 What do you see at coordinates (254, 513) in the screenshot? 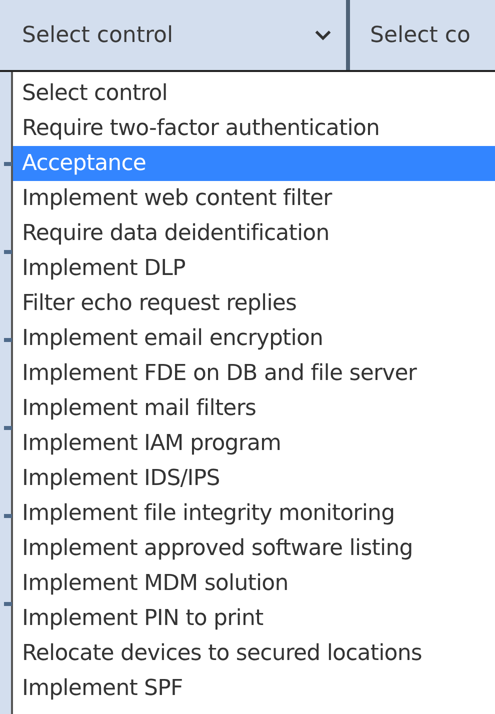
I see `dropdown-option: Implement file integrity monitoring` at bounding box center [254, 513].